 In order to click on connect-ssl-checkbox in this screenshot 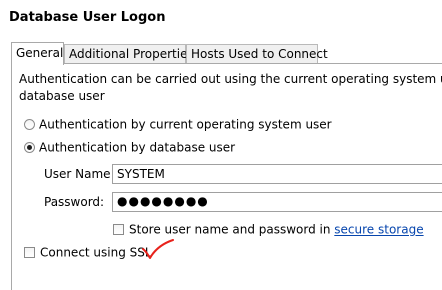, I will do `click(29, 252)`.